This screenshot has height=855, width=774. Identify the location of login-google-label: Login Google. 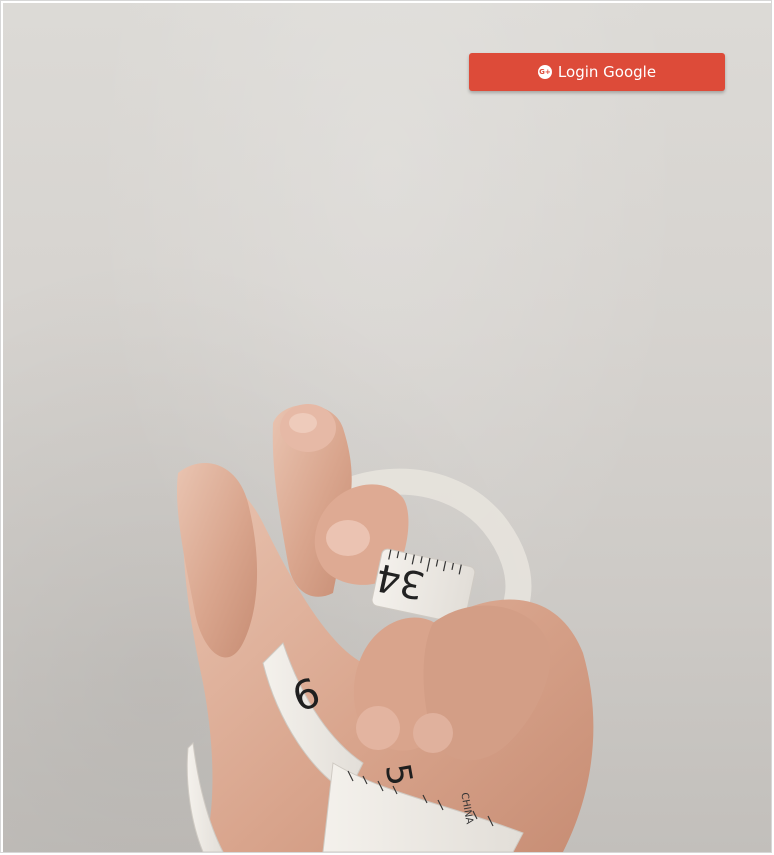
(607, 72).